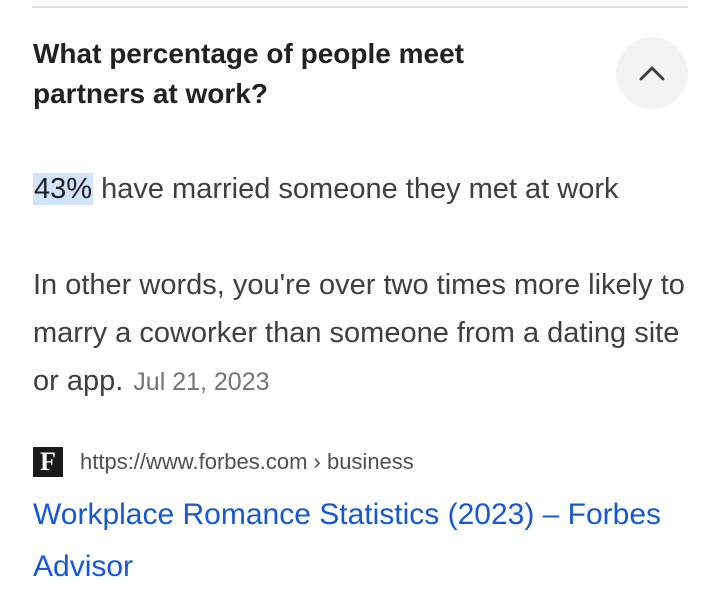 The height and width of the screenshot is (596, 720). What do you see at coordinates (356, 189) in the screenshot?
I see `answer-text: have married someone they met at work` at bounding box center [356, 189].